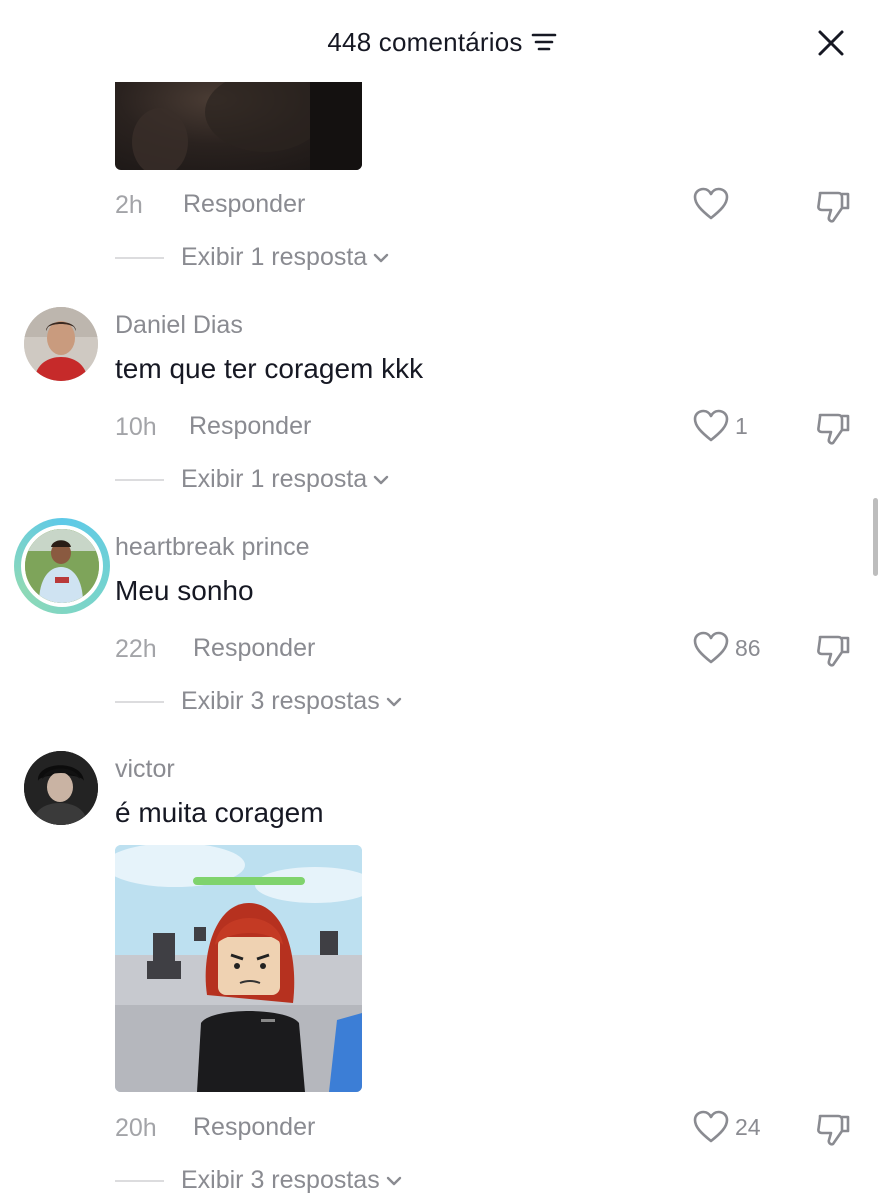  I want to click on like-button: 86, so click(727, 648).